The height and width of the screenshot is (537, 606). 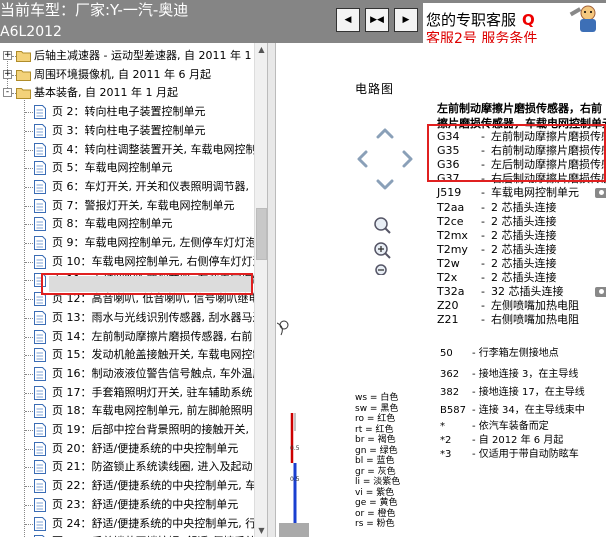 What do you see at coordinates (514, 23) in the screenshot?
I see `customer-service-banner: 您的专职客服 Q 客服2号 服务条件` at bounding box center [514, 23].